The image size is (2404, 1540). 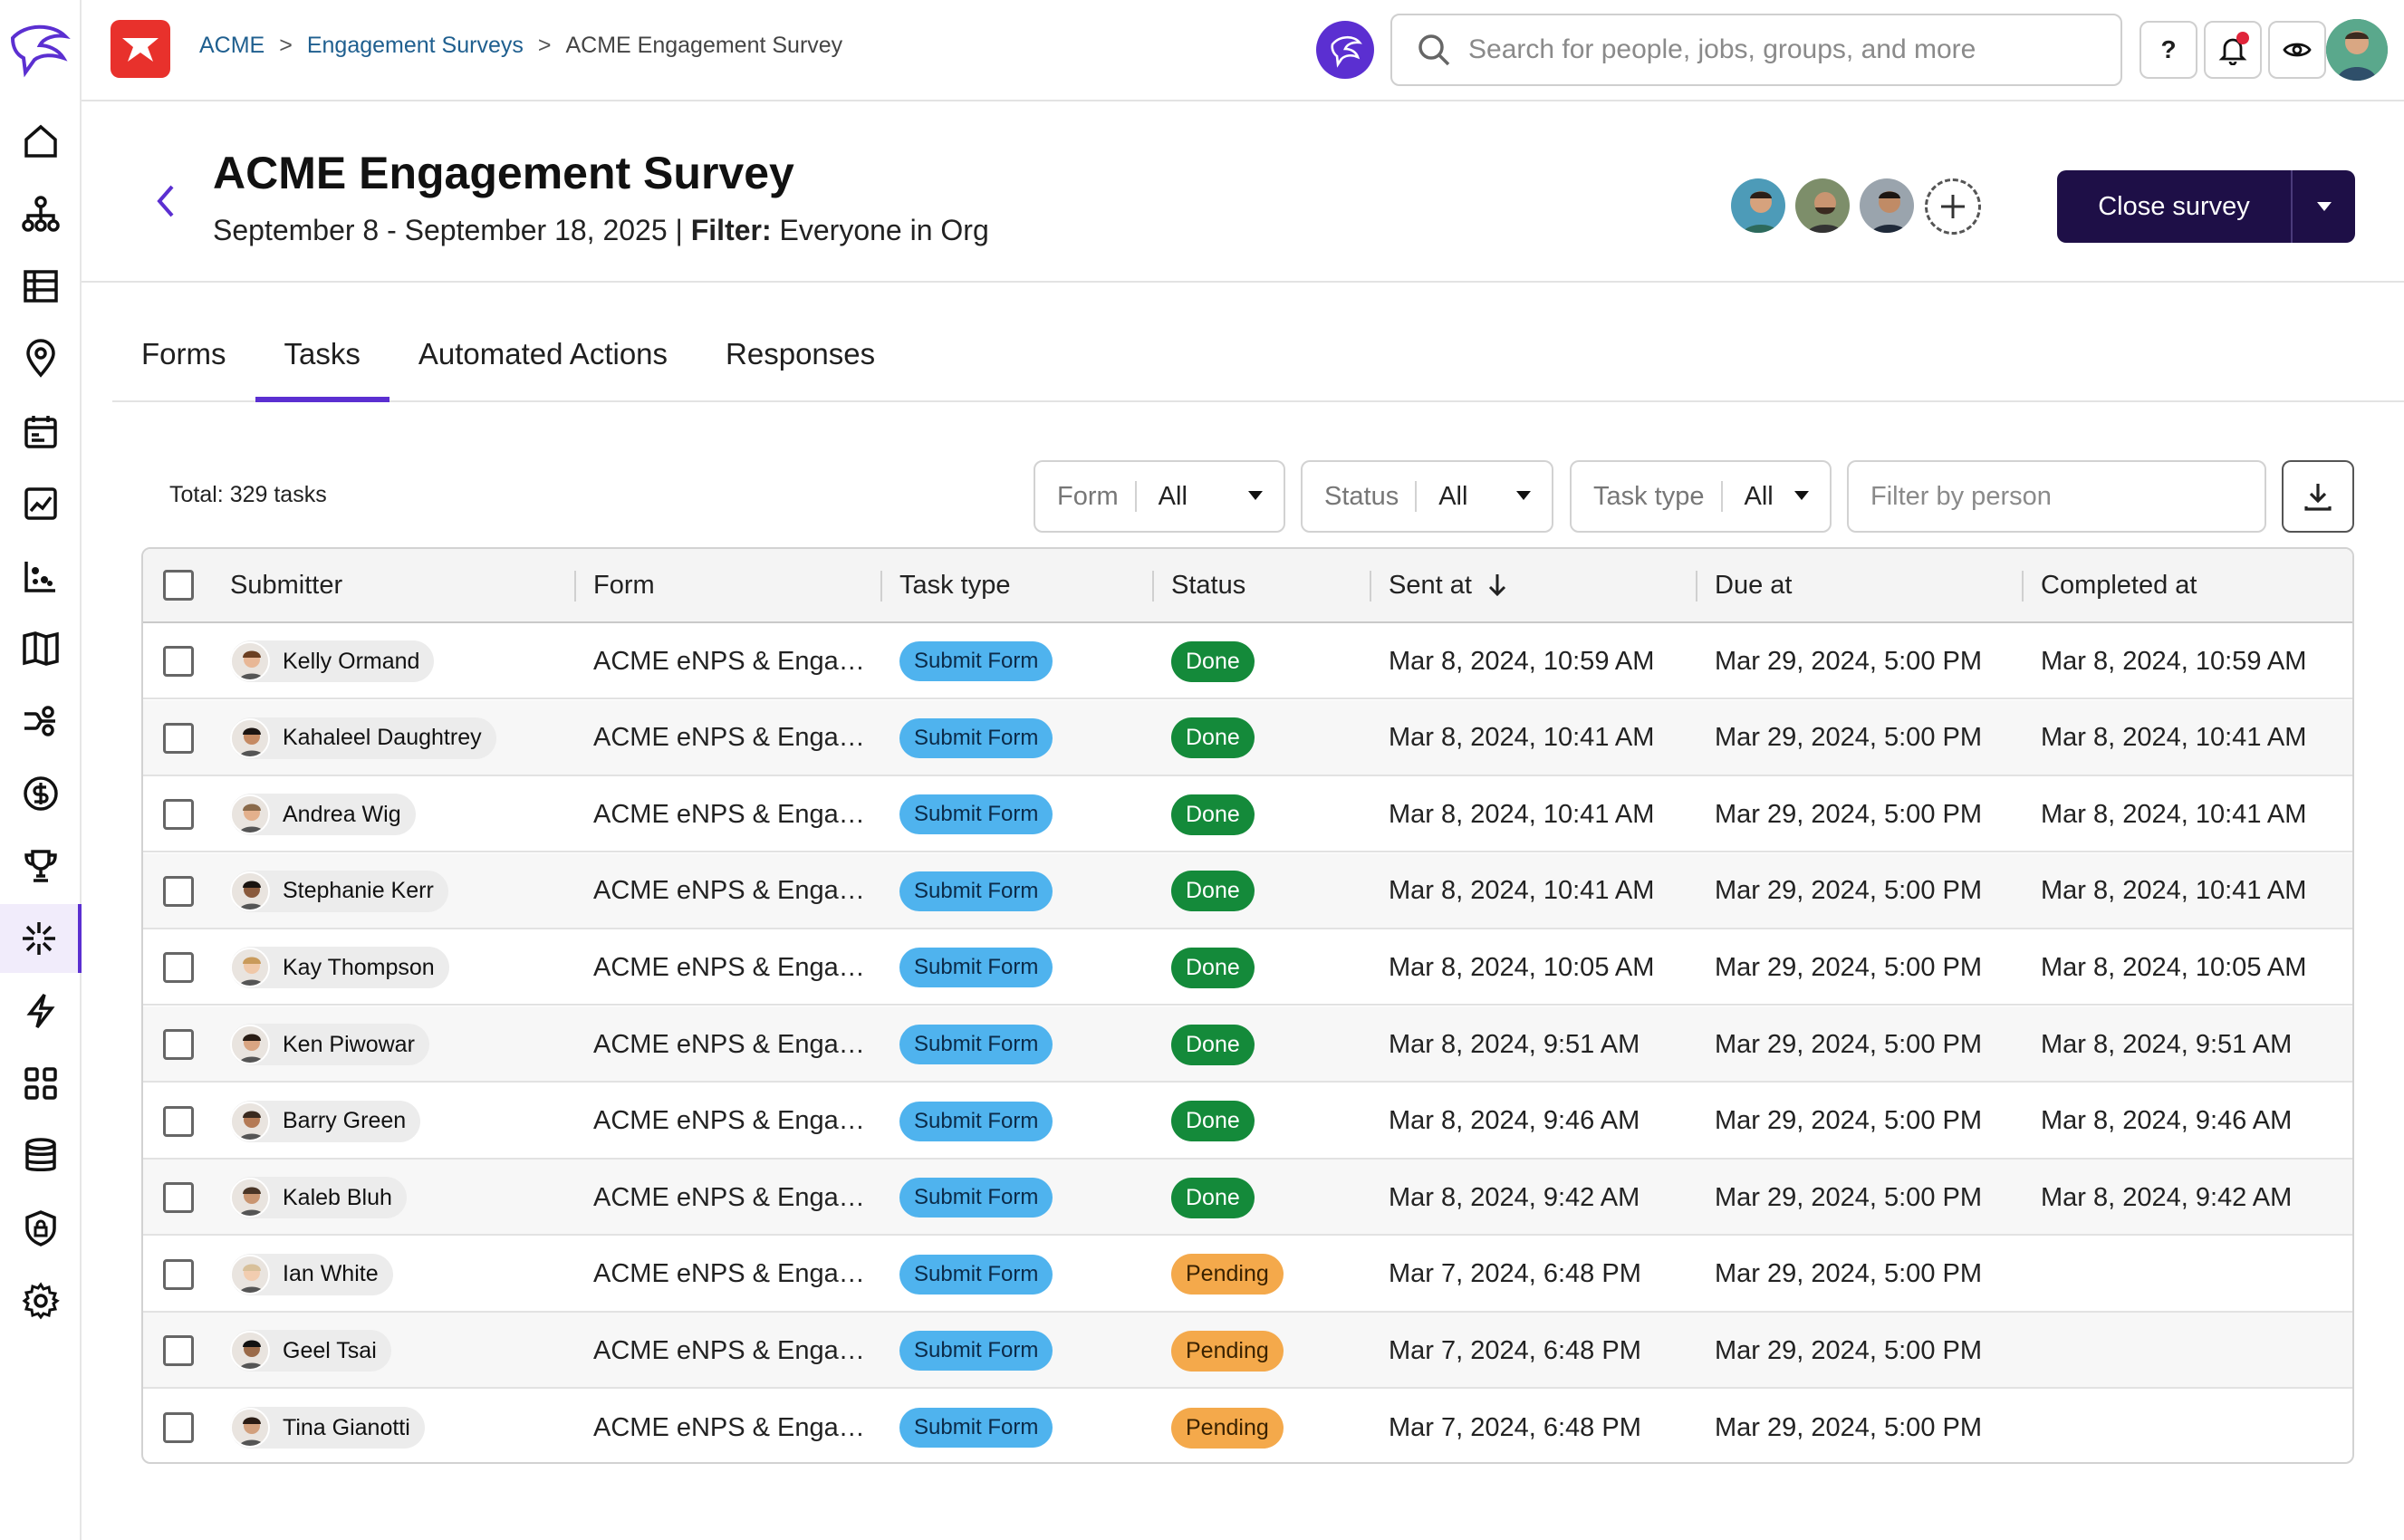 I want to click on ai-assistant-icon, so click(x=1345, y=50).